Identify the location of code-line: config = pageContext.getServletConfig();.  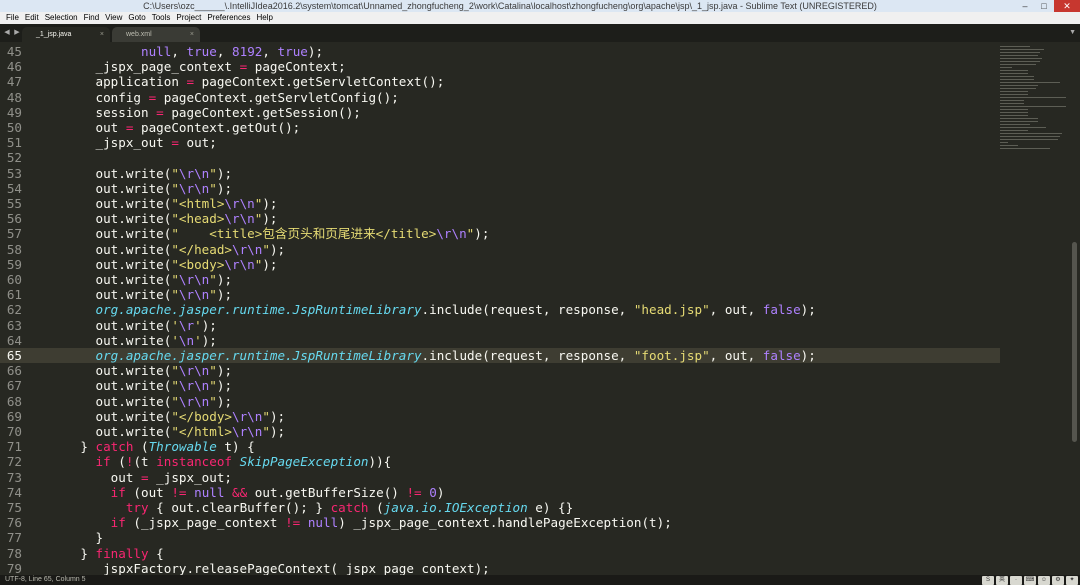
(224, 97).